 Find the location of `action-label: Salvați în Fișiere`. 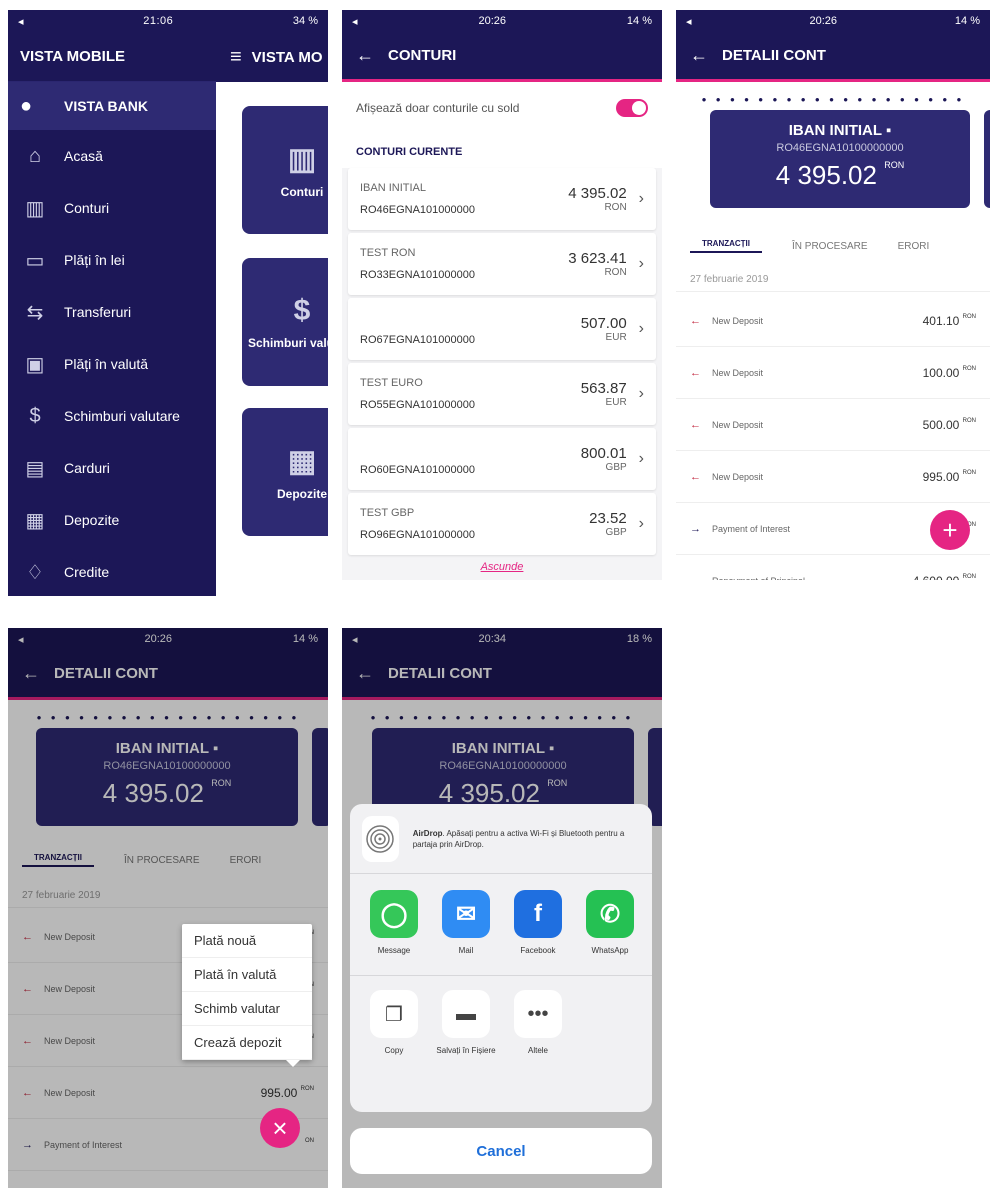

action-label: Salvați în Fișiere is located at coordinates (466, 1050).